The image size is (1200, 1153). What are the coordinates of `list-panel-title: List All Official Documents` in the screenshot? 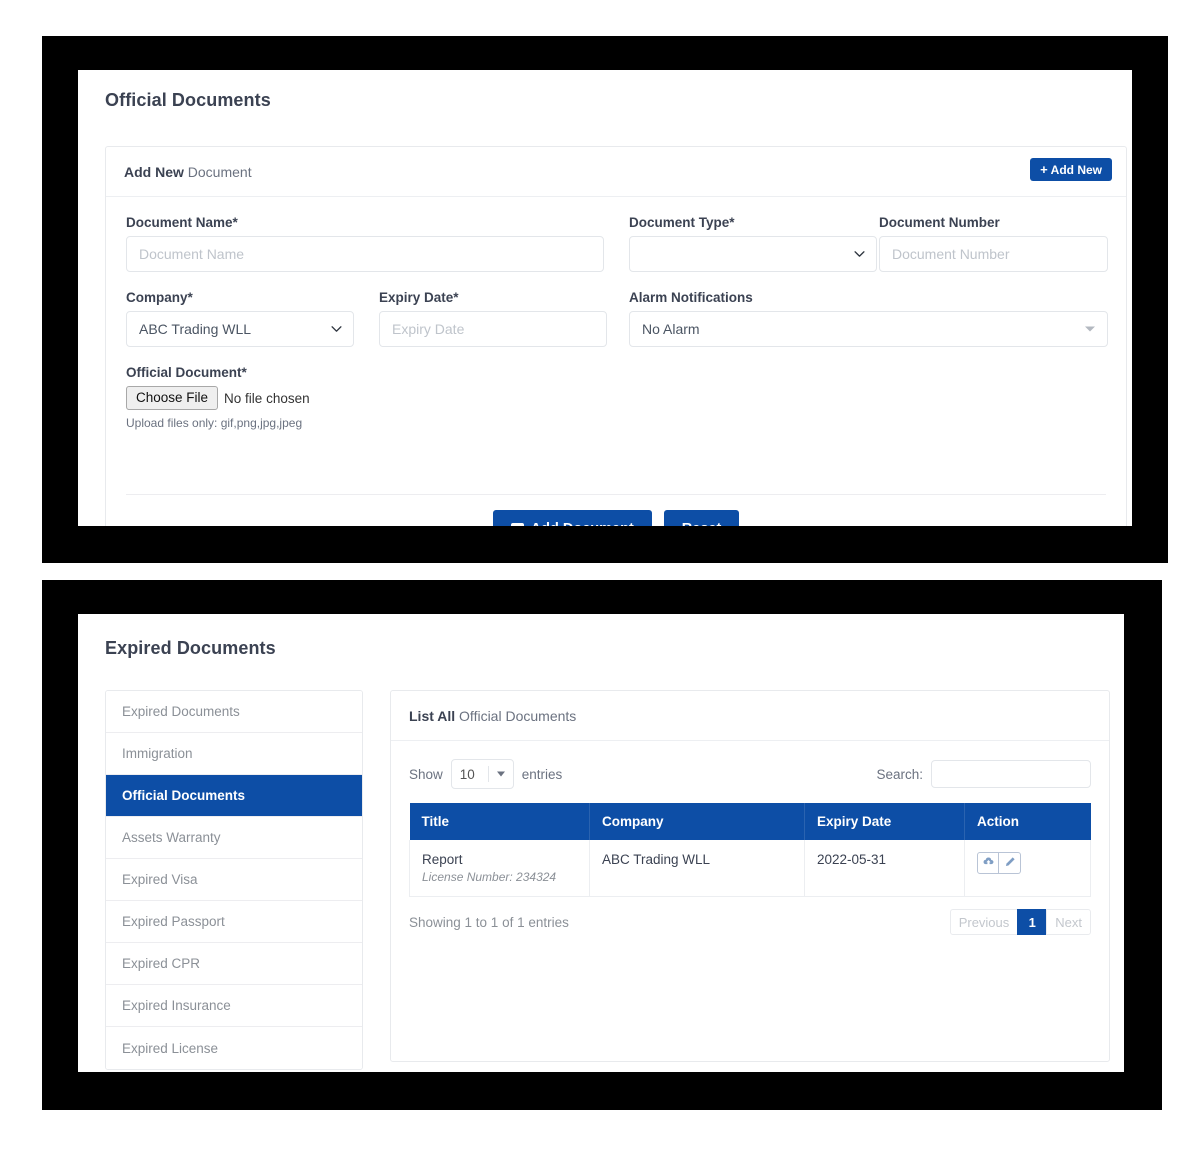 It's located at (492, 716).